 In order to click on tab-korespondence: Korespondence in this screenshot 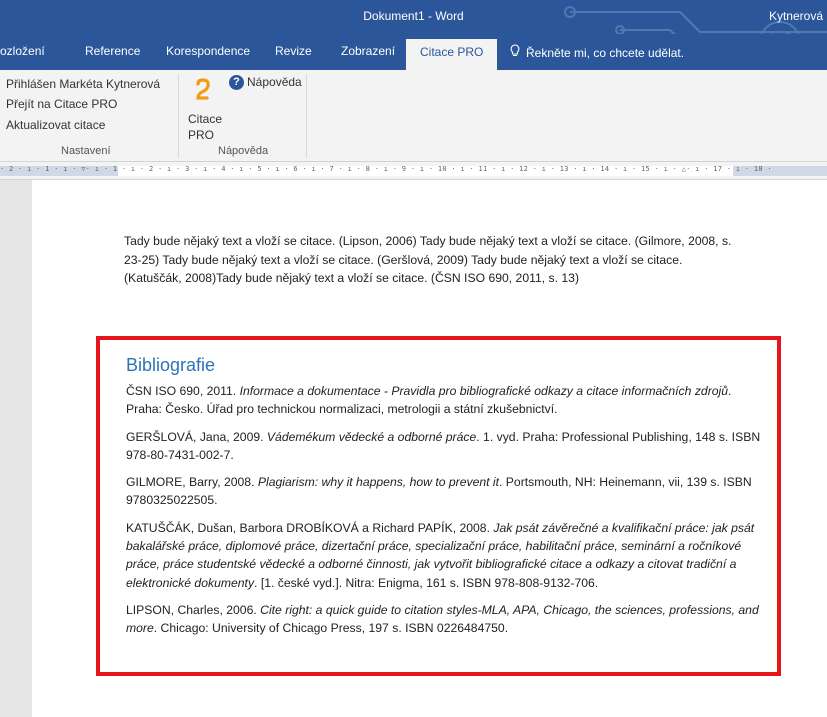, I will do `click(208, 51)`.